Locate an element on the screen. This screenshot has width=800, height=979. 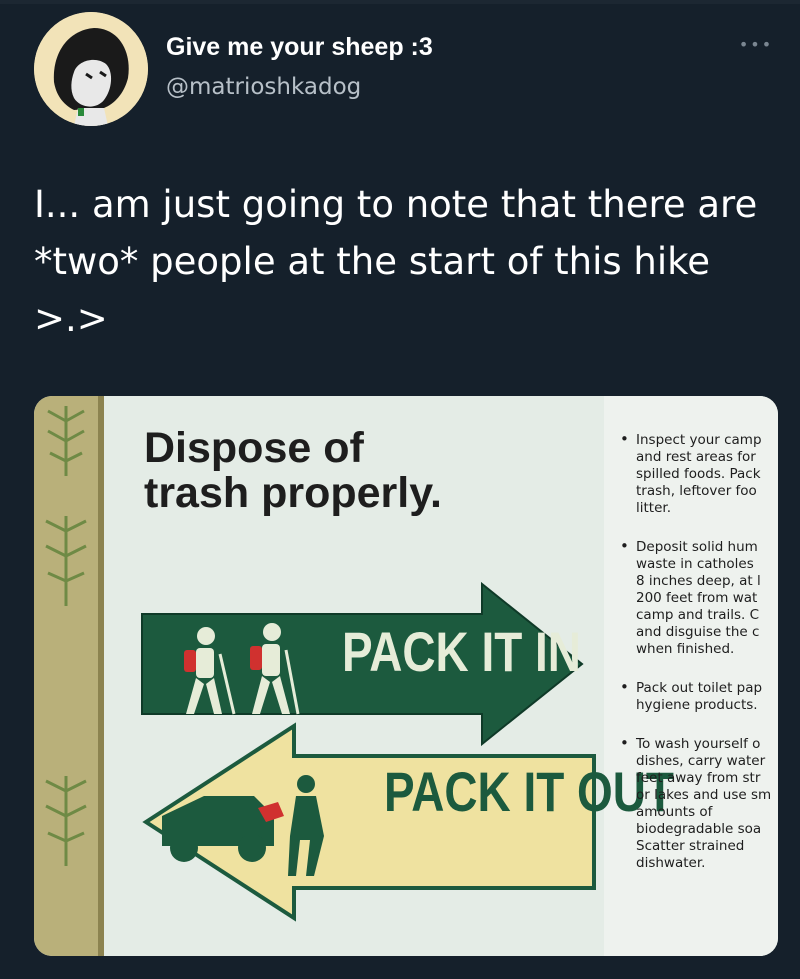
display-name: Give me your sheep :3 is located at coordinates (299, 47).